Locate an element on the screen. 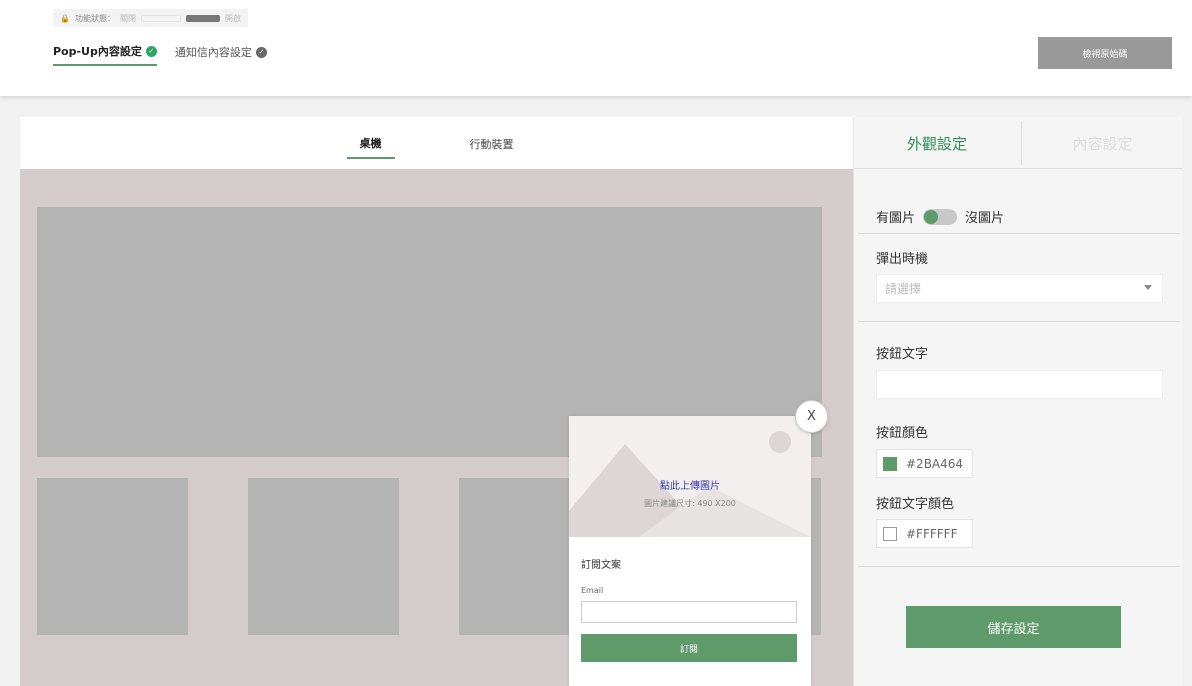  button-text-color-field: #FFFFFF is located at coordinates (924, 533).